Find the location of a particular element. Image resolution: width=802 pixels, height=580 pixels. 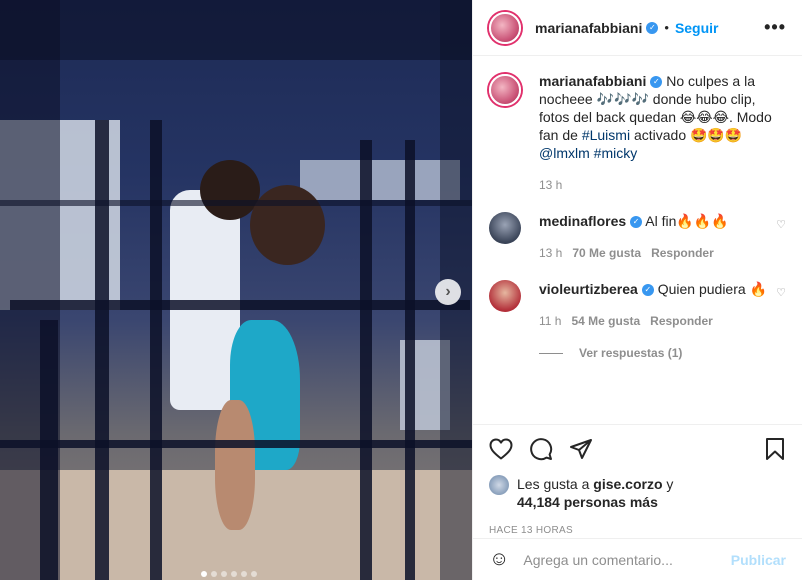

comment-icon is located at coordinates (541, 449).